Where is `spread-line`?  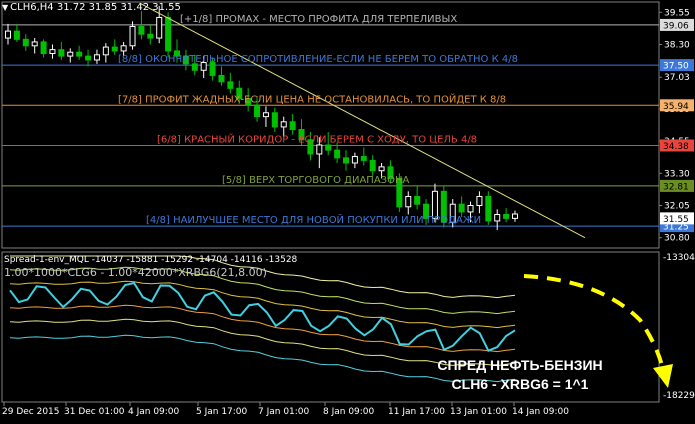
spread-line is located at coordinates (262, 316).